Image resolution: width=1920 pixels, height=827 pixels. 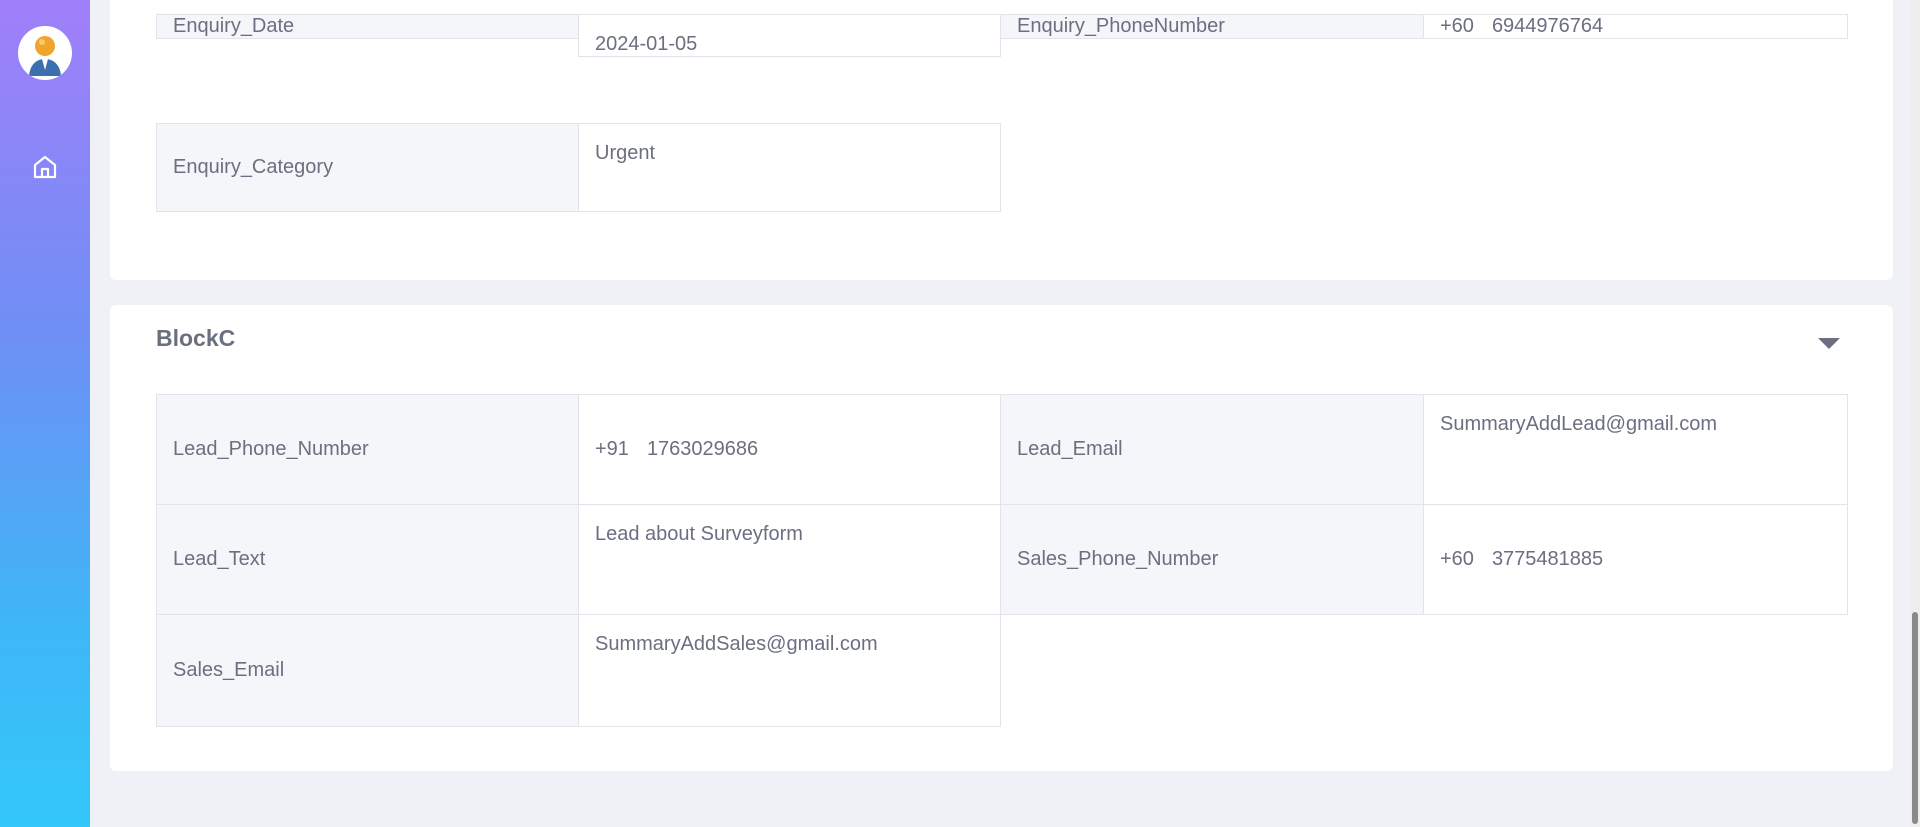 I want to click on enquiry-date-label: Enquiry_Date, so click(x=367, y=26).